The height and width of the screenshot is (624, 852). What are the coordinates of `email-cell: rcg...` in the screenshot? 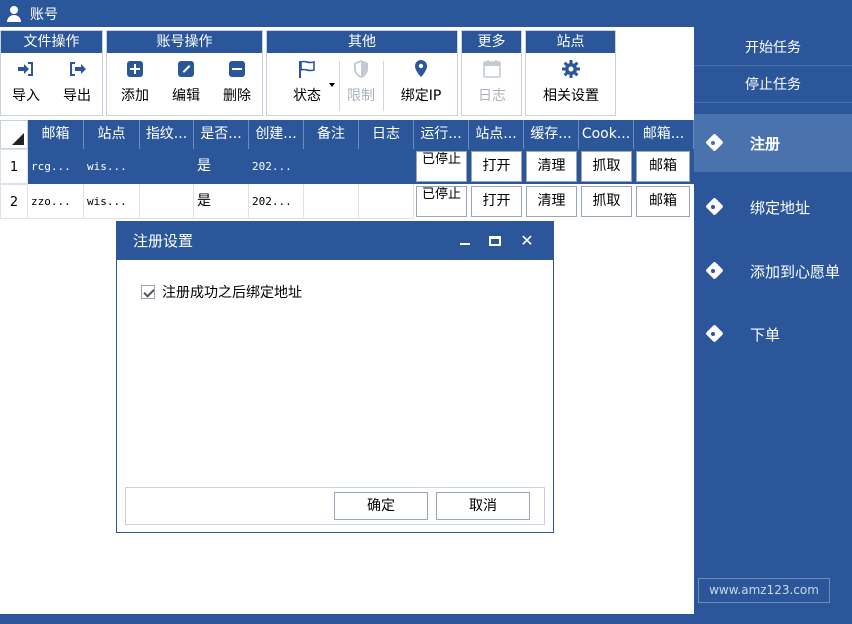 It's located at (56, 166).